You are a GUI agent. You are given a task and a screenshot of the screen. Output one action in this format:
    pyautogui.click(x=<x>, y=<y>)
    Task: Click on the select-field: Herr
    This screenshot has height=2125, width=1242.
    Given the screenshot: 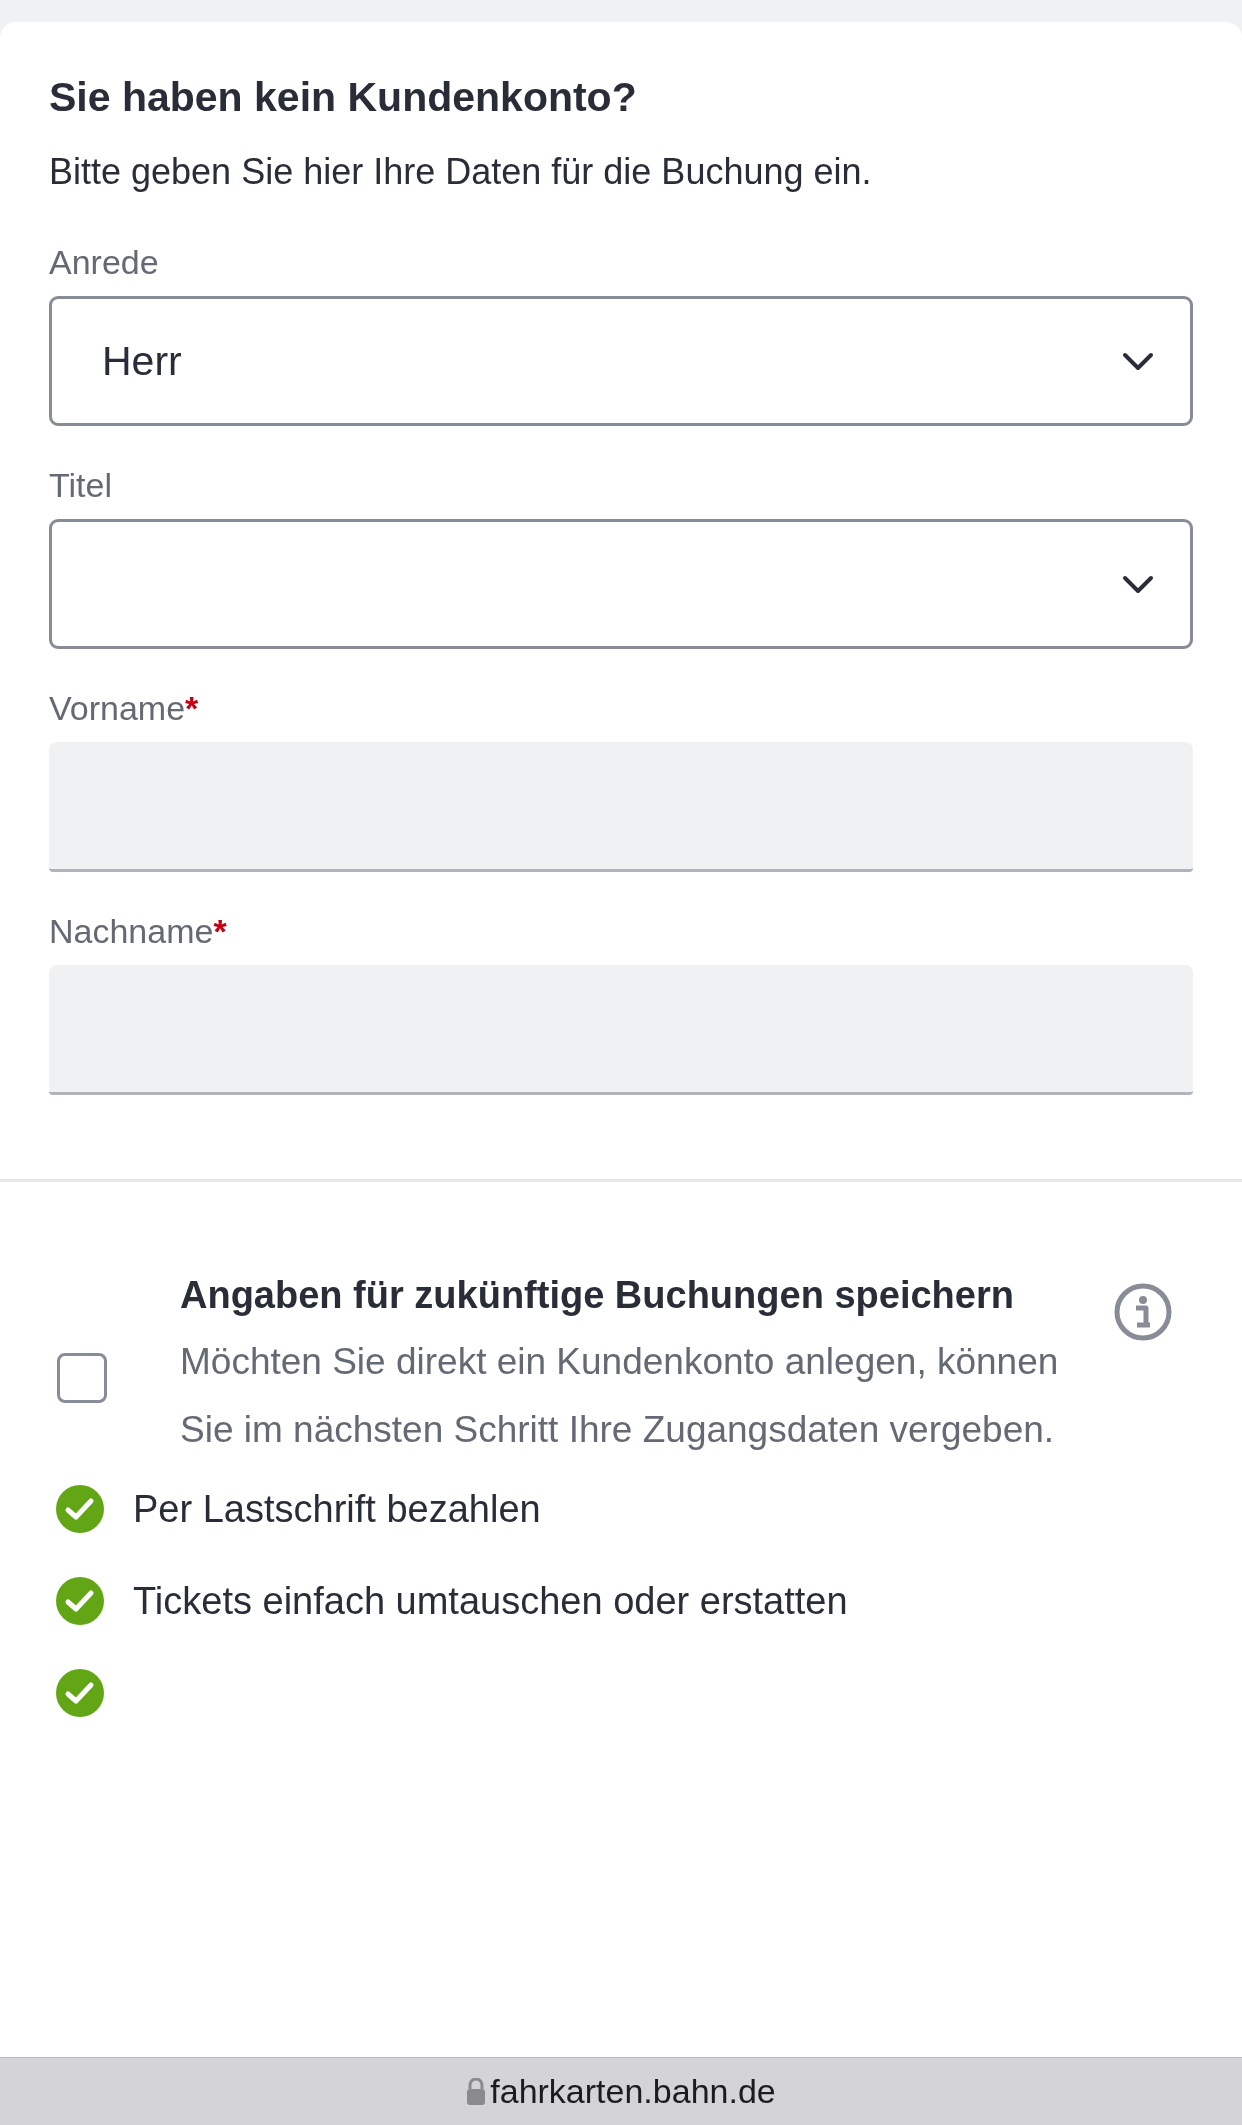 What is the action you would take?
    pyautogui.click(x=621, y=361)
    